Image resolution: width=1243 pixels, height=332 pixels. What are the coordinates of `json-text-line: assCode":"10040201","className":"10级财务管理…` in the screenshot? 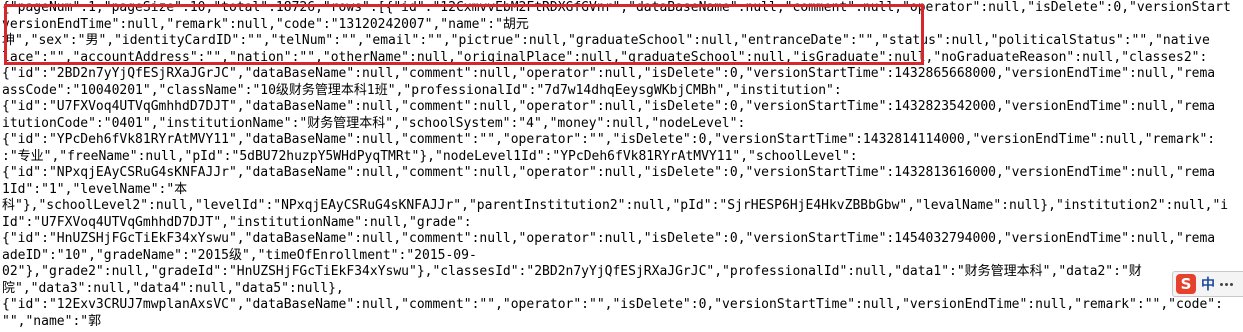 It's located at (422, 90).